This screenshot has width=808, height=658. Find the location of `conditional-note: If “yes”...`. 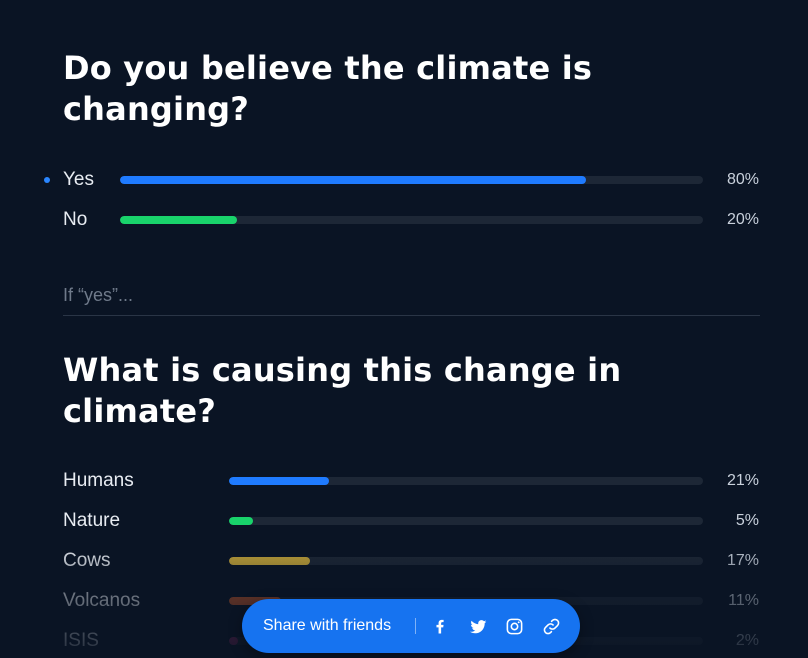

conditional-note: If “yes”... is located at coordinates (98, 295).